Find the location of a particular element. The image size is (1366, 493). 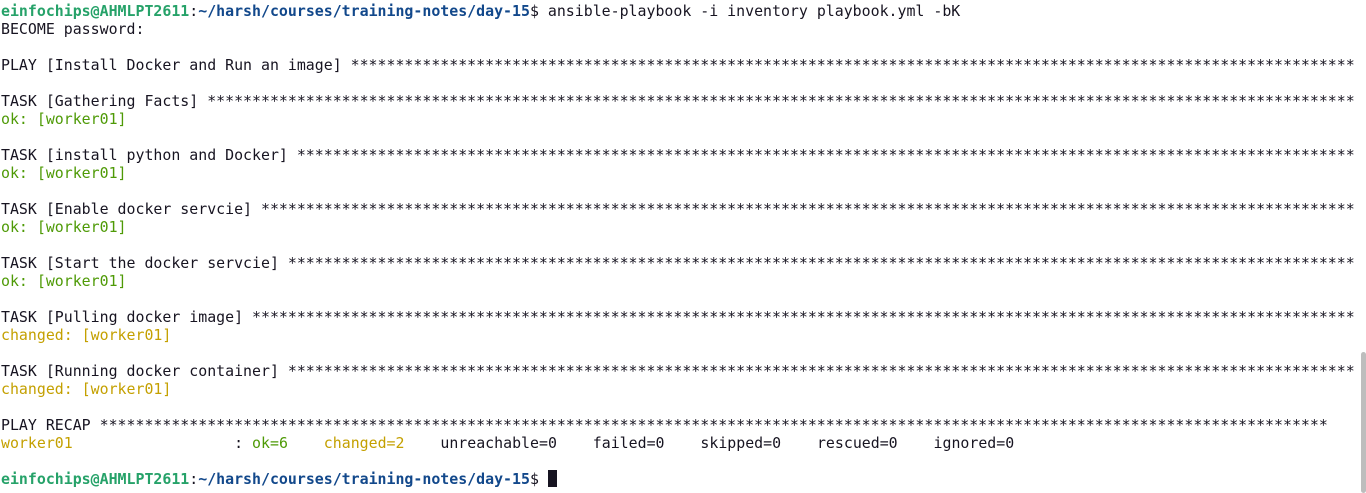

recap-failed: failed=0 is located at coordinates (628, 443).